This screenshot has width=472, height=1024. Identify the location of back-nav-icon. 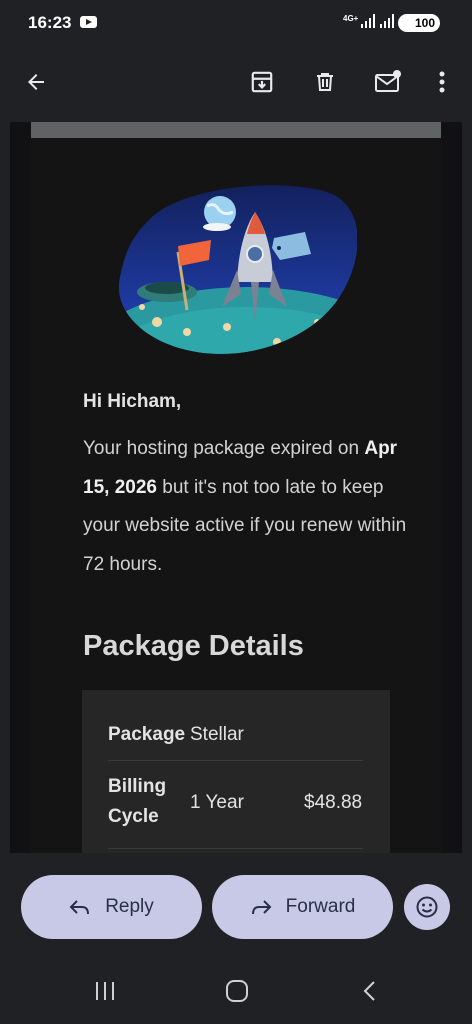
(369, 991).